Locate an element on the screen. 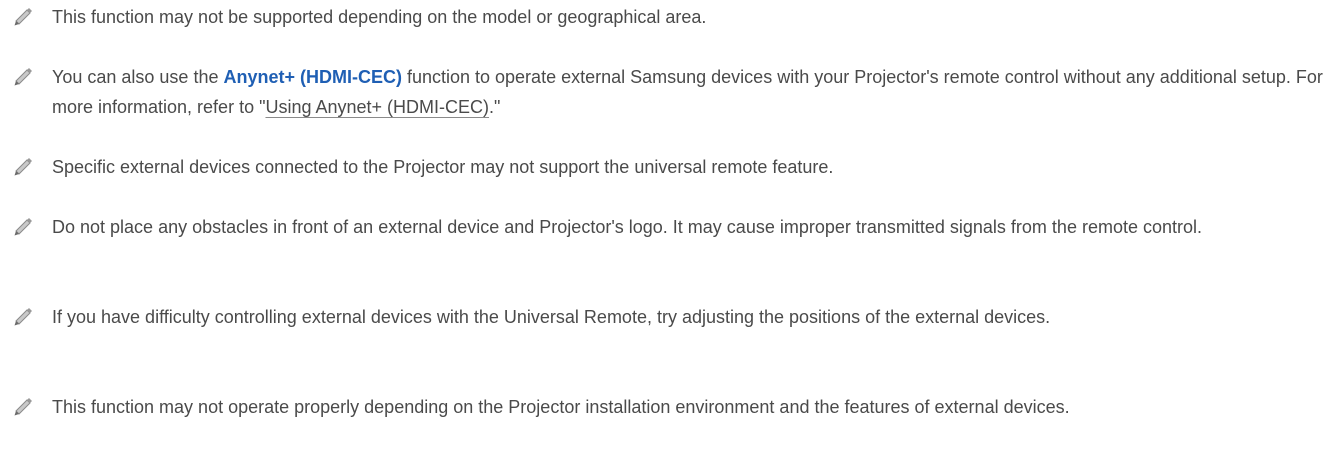 Image resolution: width=1338 pixels, height=457 pixels. note-text-after: ." is located at coordinates (495, 107).